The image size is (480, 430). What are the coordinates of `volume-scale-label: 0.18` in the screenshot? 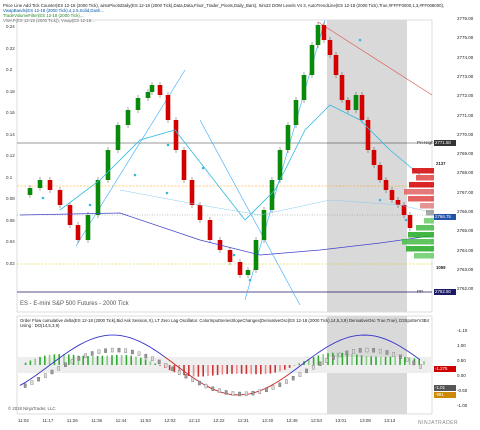 It's located at (10, 91).